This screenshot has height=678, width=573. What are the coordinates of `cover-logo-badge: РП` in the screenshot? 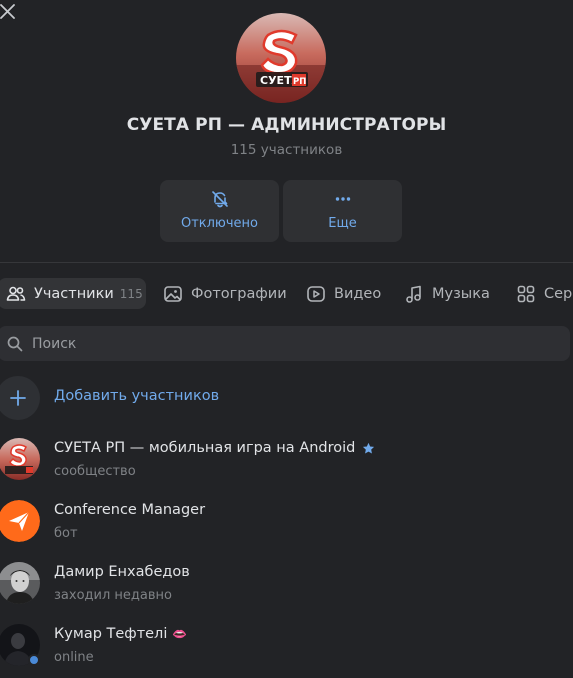 It's located at (299, 82).